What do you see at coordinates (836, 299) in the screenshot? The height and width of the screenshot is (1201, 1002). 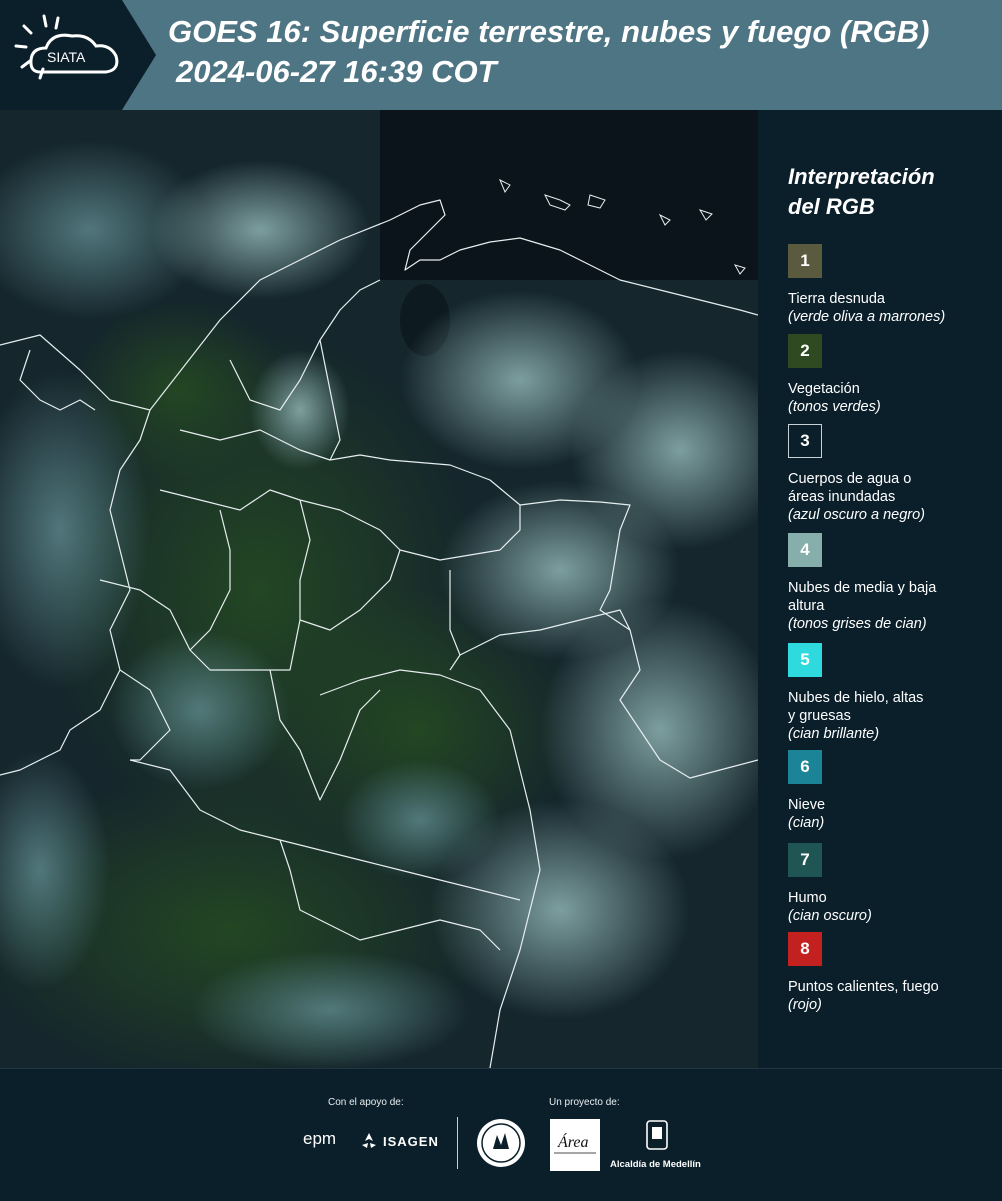 I see `legend-label: Tierra desnuda` at bounding box center [836, 299].